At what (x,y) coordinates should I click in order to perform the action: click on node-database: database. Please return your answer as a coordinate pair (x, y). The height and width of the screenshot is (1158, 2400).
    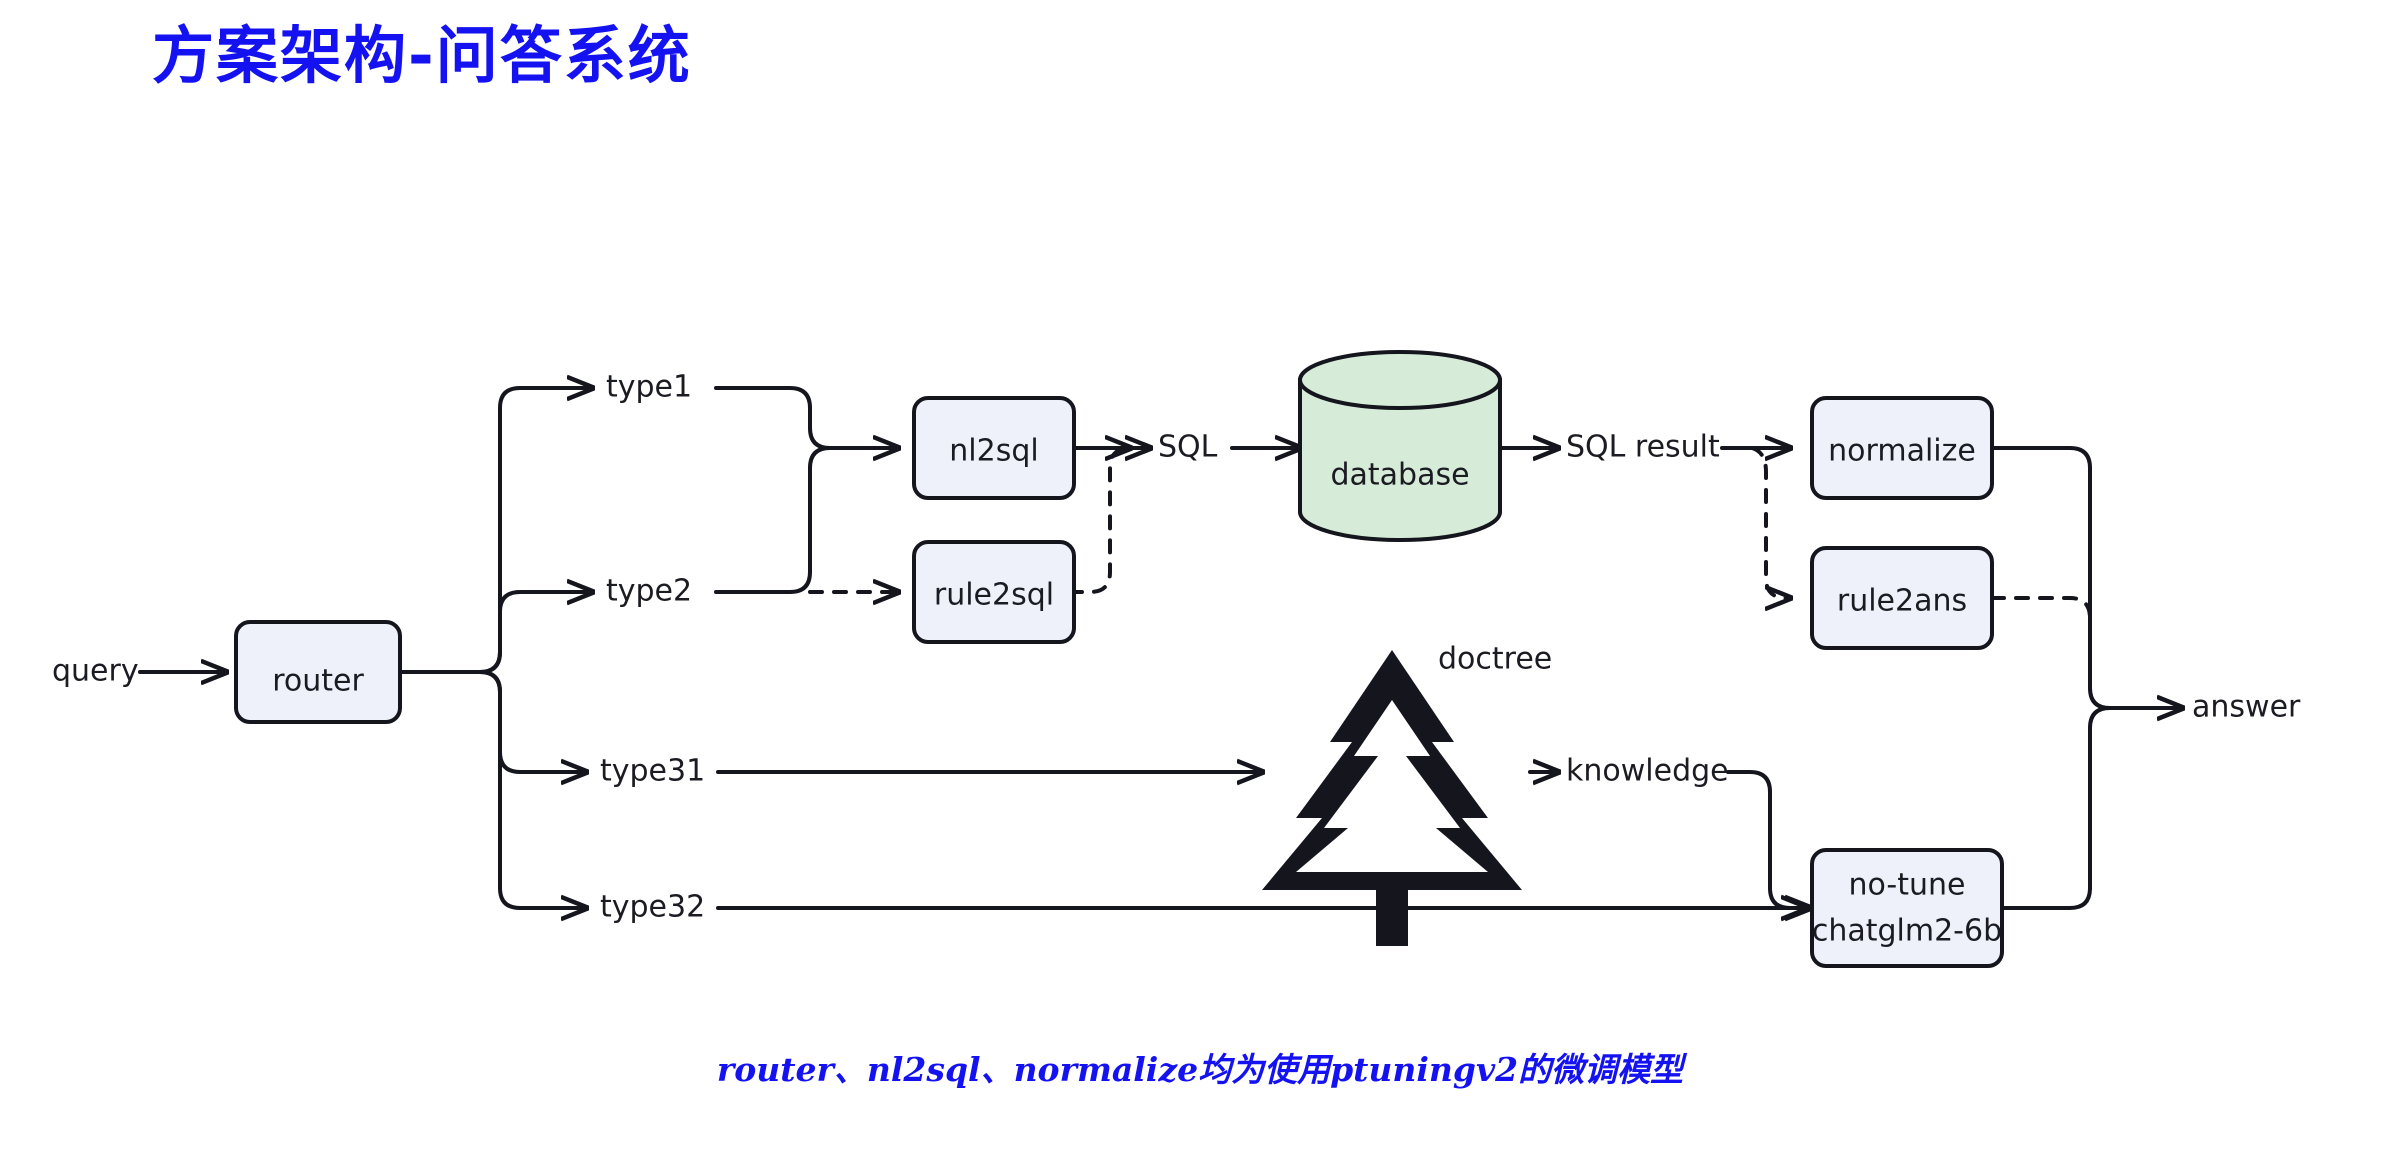
    Looking at the image, I should click on (1400, 446).